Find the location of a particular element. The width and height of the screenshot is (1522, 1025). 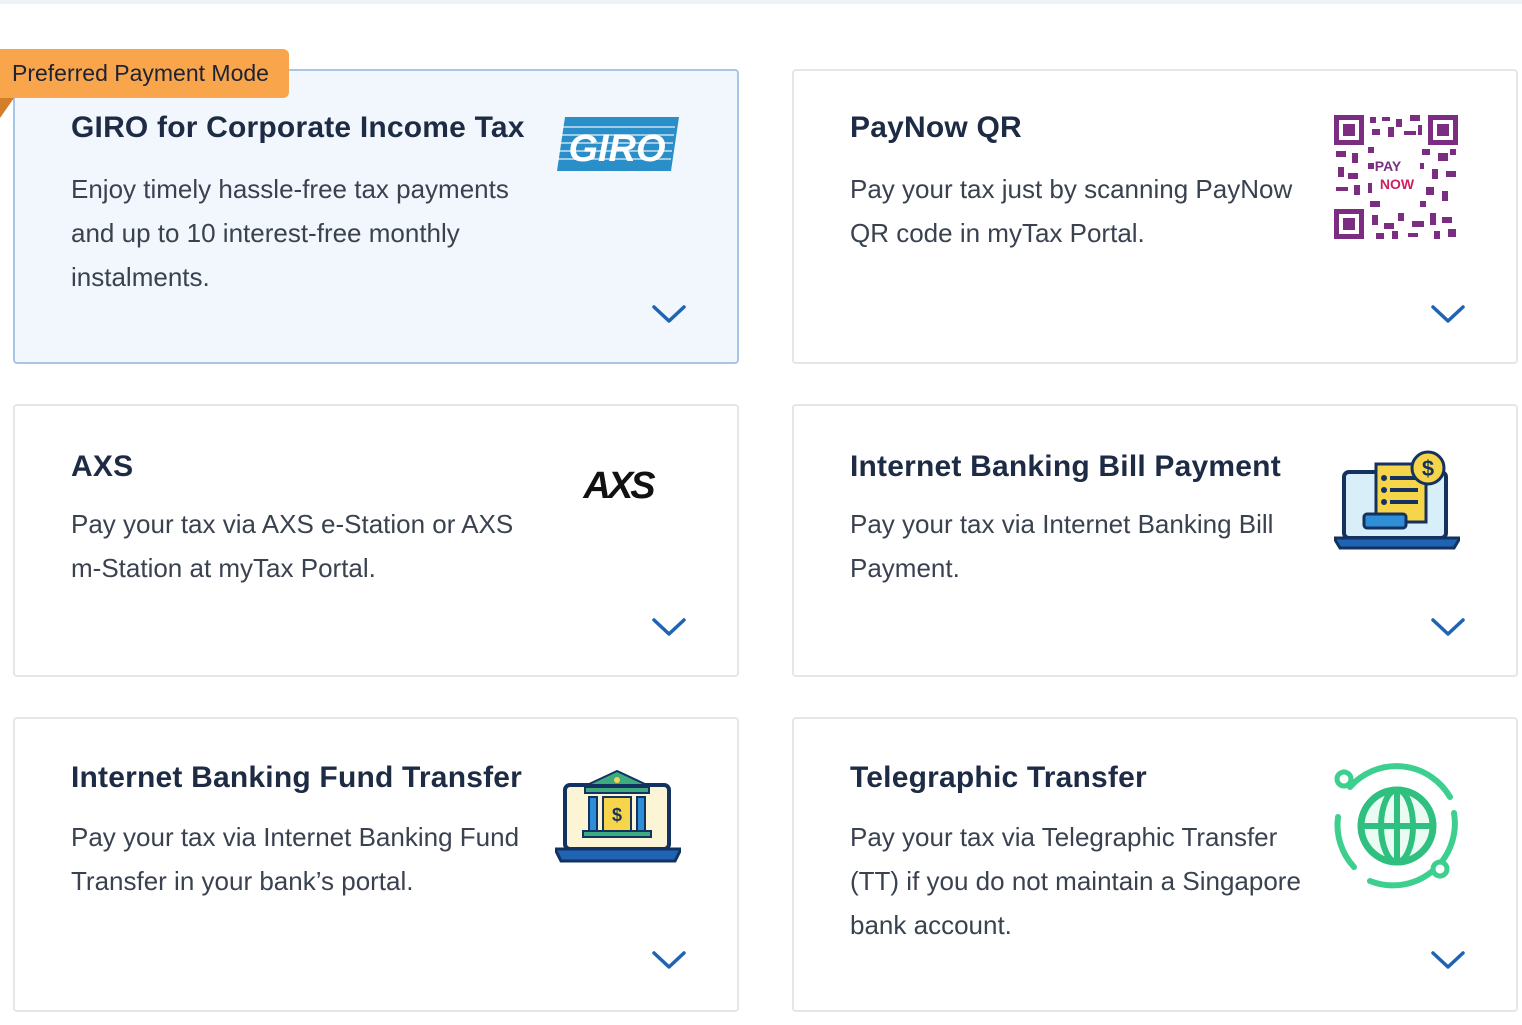

card-title: GIRO for Corporate Income Tax is located at coordinates (298, 127).